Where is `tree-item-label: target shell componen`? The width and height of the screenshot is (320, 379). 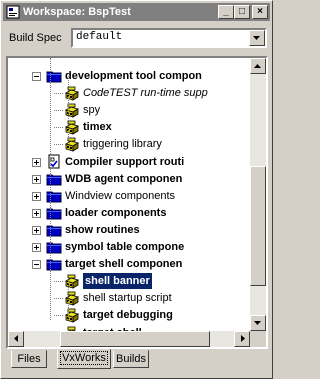
tree-item-label: target shell componen is located at coordinates (124, 264).